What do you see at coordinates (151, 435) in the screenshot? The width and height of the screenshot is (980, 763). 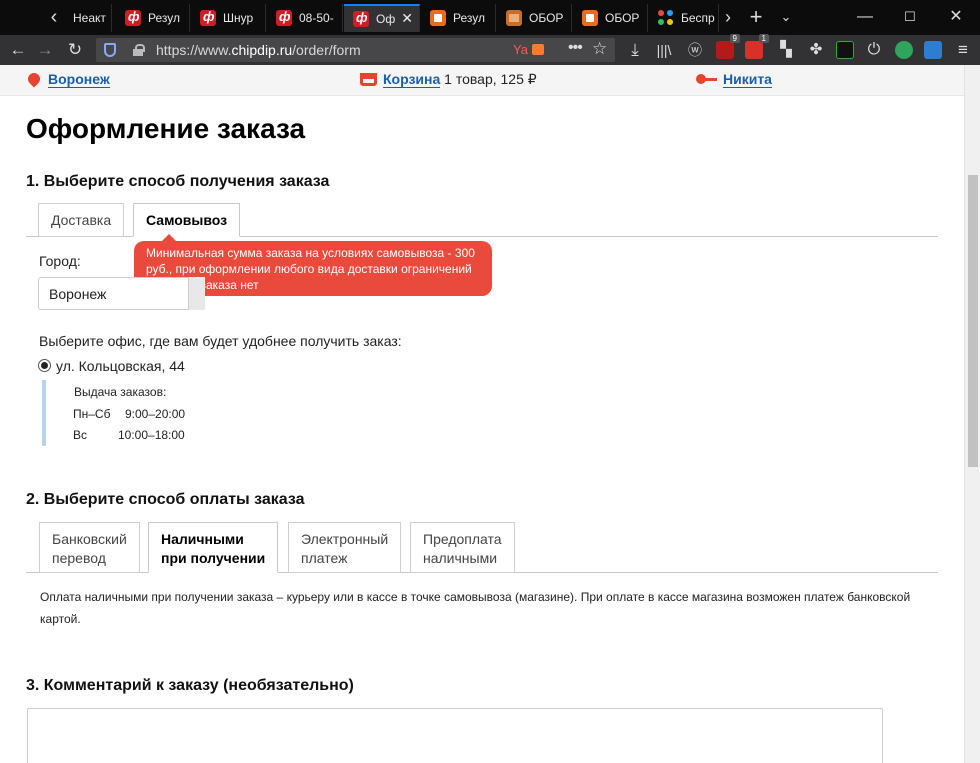 I see `hours-time: 10:00–18:00` at bounding box center [151, 435].